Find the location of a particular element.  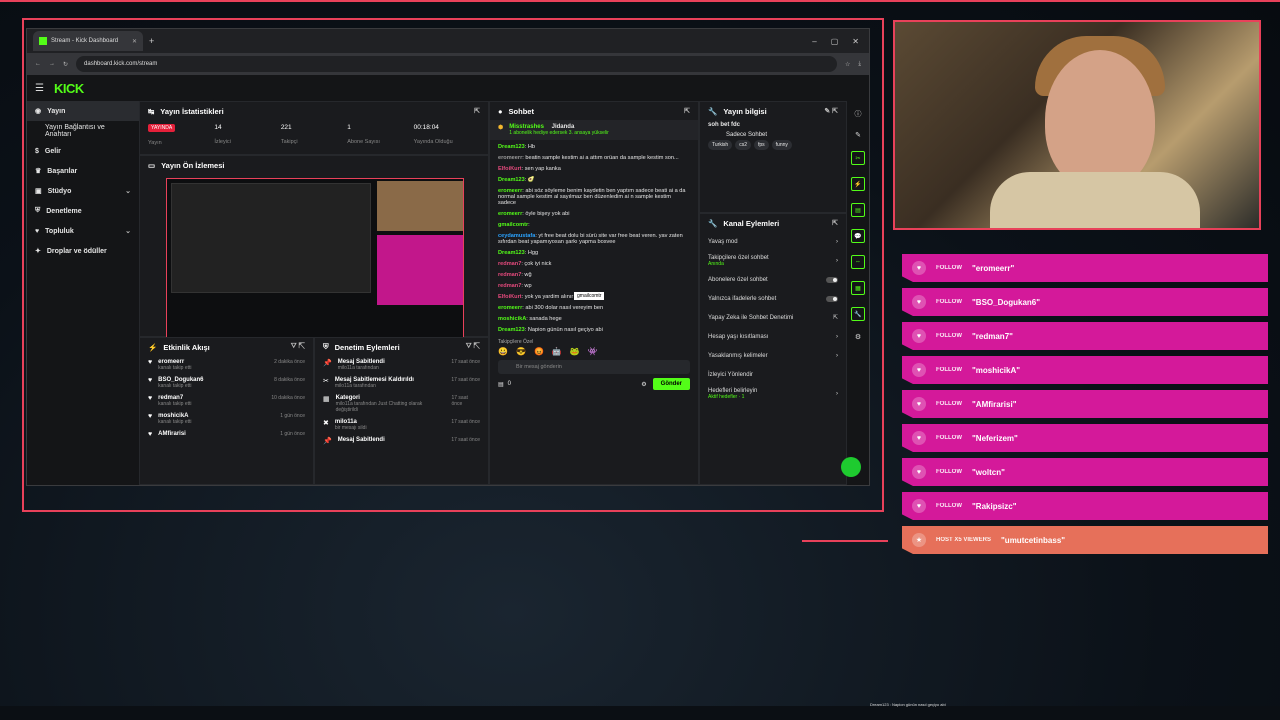

bookmark-icon: ☆ is located at coordinates (847, 64).